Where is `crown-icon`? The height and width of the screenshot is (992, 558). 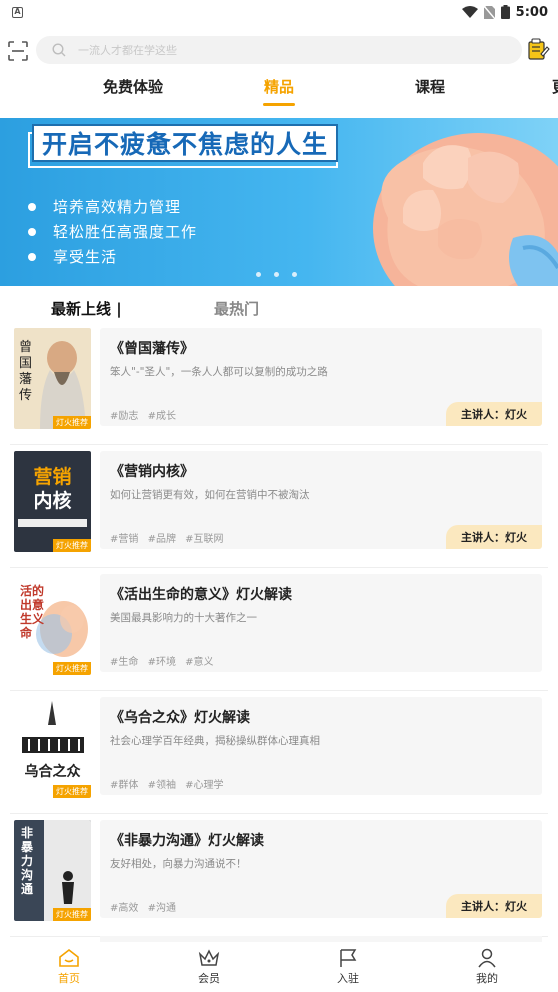
crown-icon is located at coordinates (209, 957).